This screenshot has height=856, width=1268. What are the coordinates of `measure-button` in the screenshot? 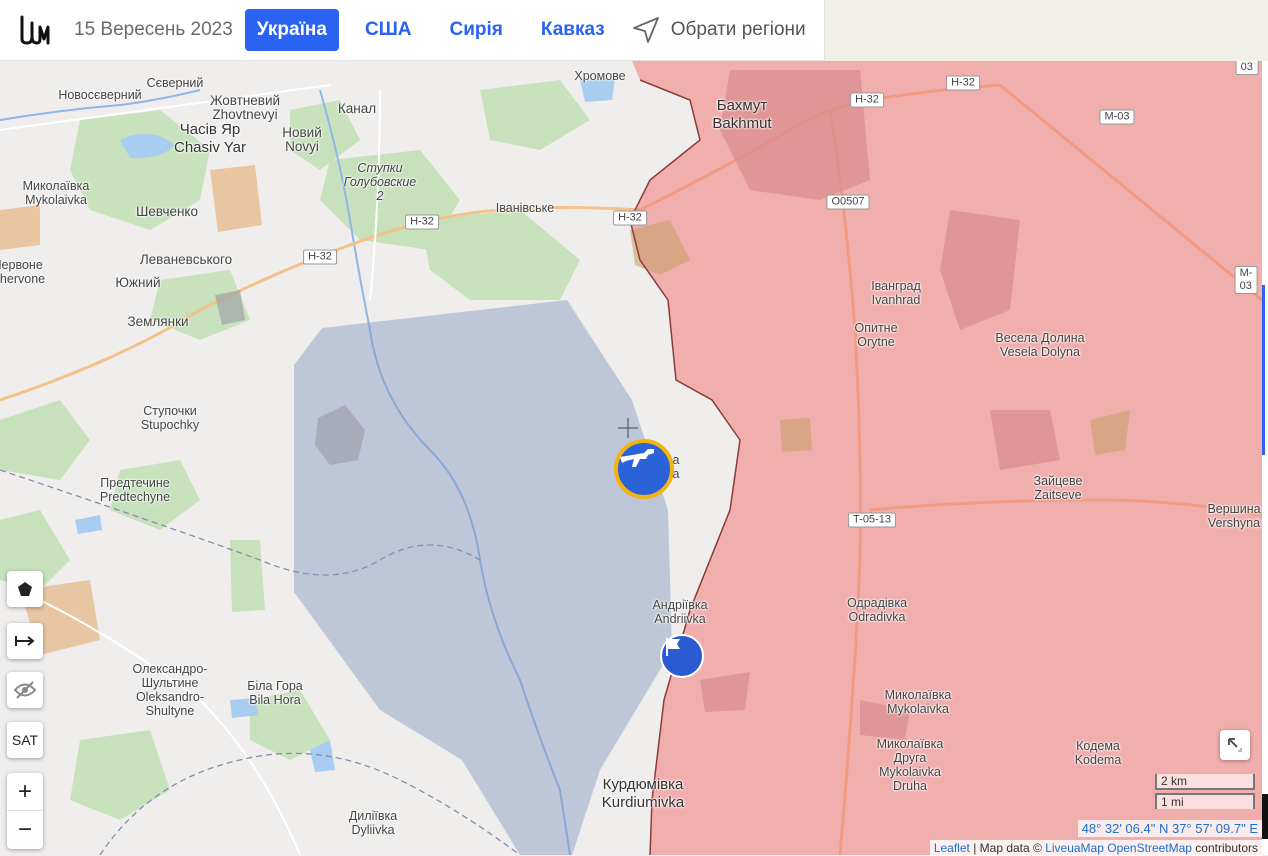 It's located at (25, 641).